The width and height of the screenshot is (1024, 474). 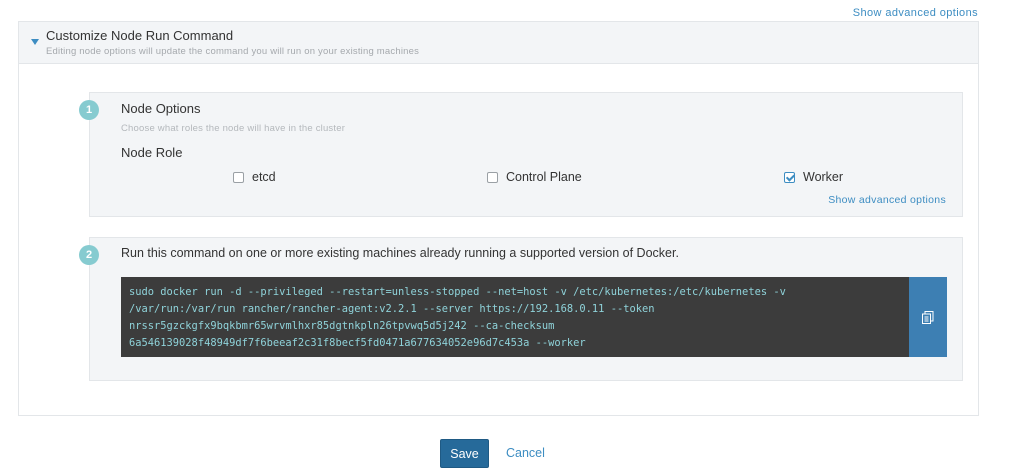 I want to click on etcd-checkbox-option: etcd, so click(x=254, y=177).